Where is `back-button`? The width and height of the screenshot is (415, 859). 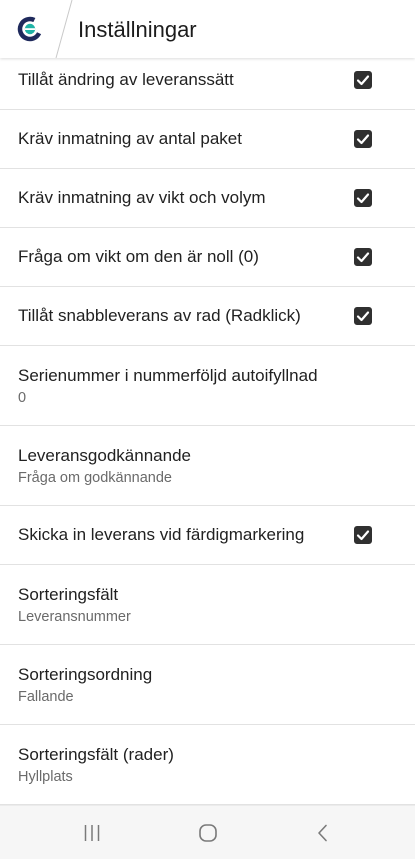 back-button is located at coordinates (323, 832).